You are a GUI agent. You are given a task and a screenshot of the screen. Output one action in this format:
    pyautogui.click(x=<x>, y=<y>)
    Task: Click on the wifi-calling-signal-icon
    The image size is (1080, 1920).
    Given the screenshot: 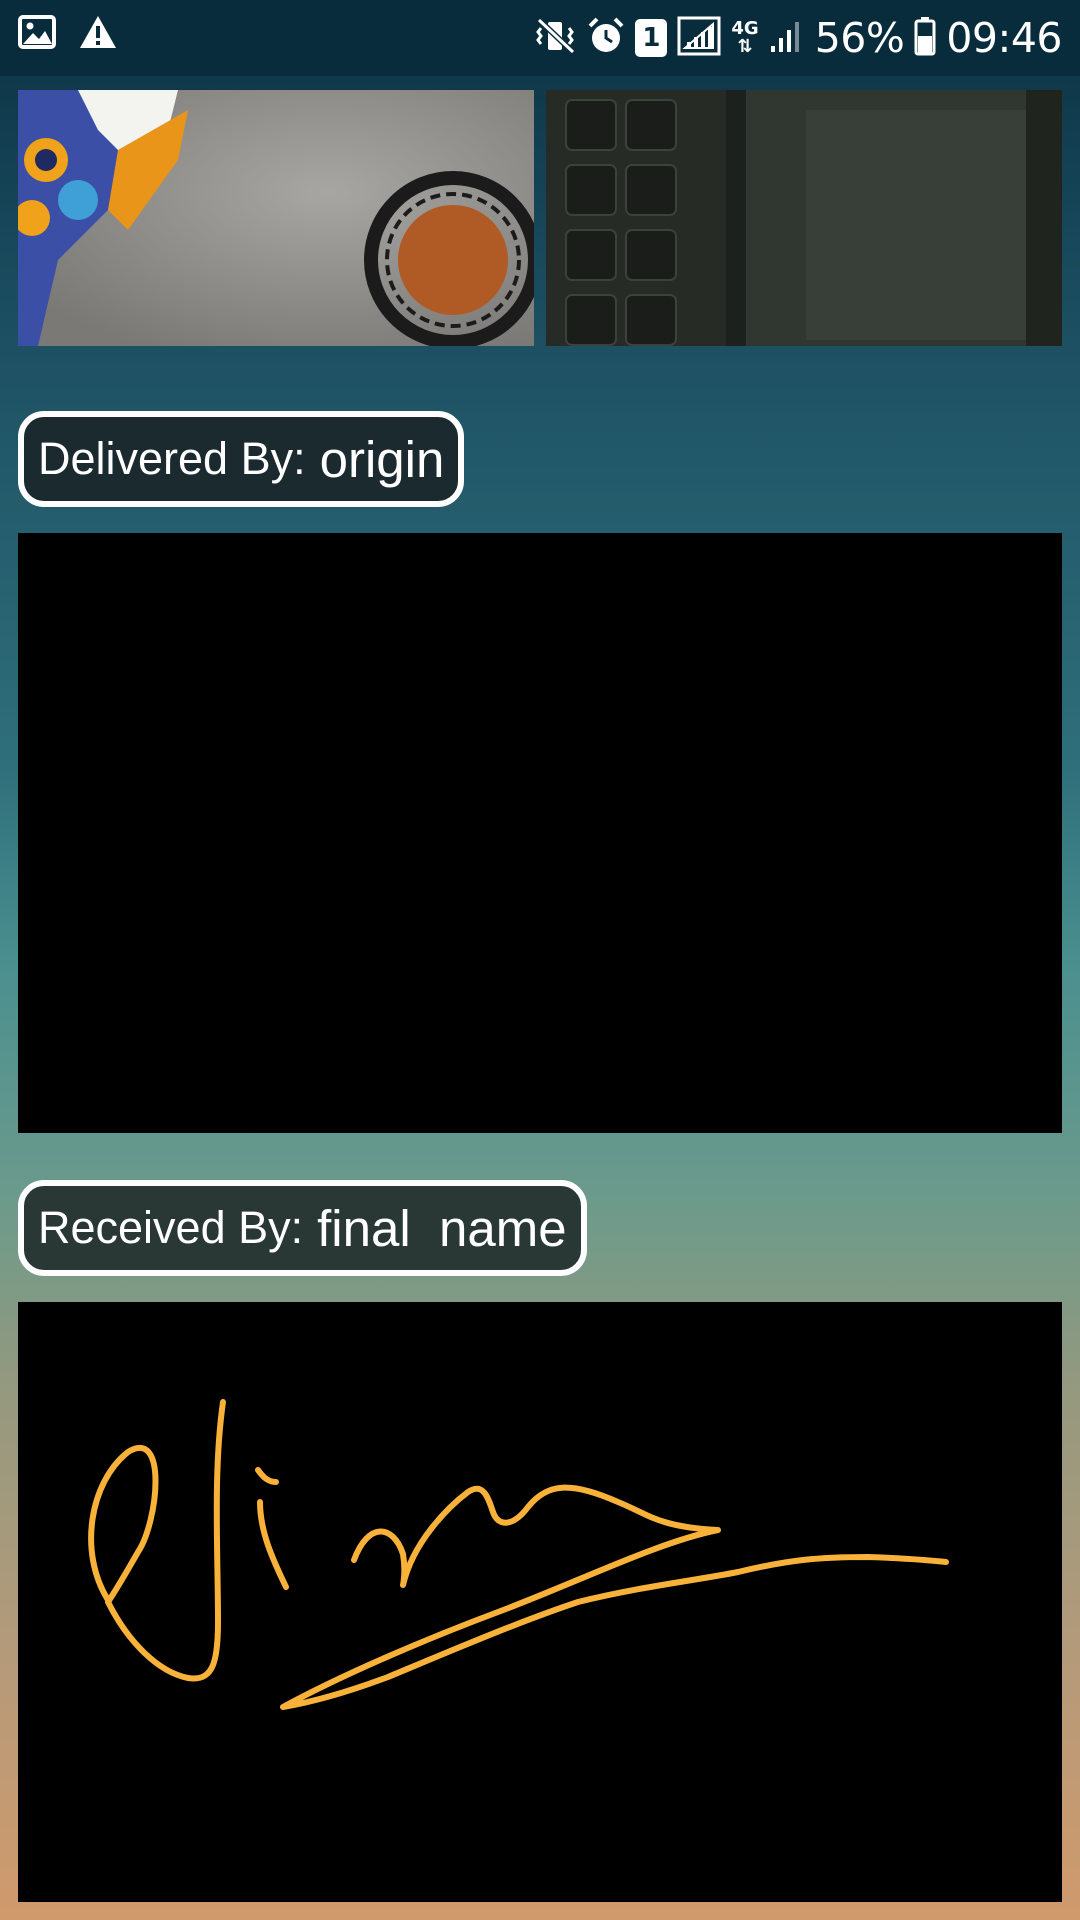 What is the action you would take?
    pyautogui.click(x=699, y=38)
    